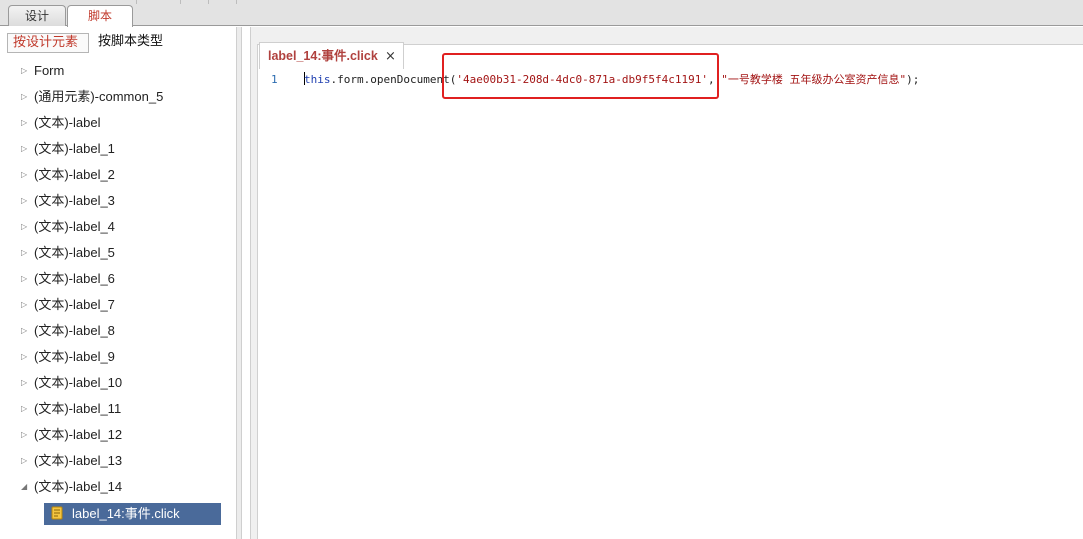  Describe the element at coordinates (74, 330) in the screenshot. I see `tree-node-label: (文本)-label_8` at that location.